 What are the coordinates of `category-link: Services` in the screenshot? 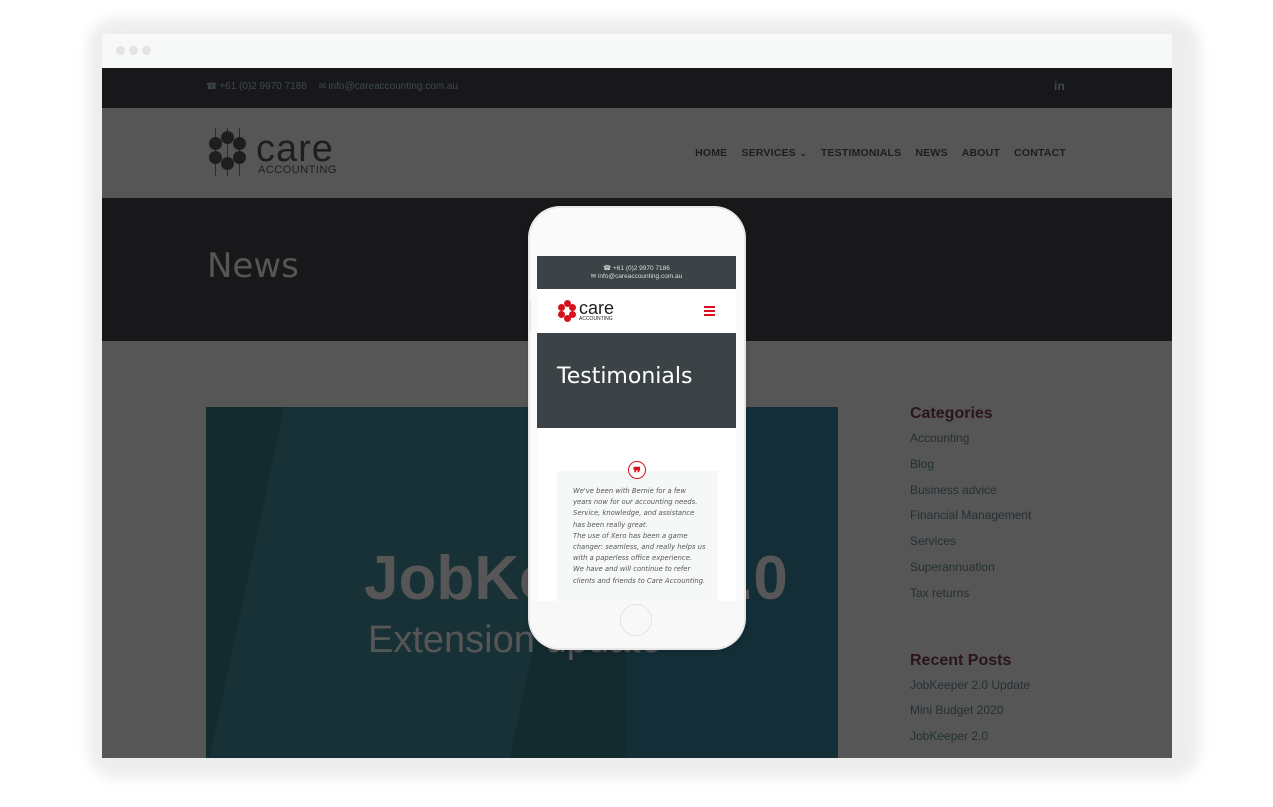 It's located at (1010, 547).